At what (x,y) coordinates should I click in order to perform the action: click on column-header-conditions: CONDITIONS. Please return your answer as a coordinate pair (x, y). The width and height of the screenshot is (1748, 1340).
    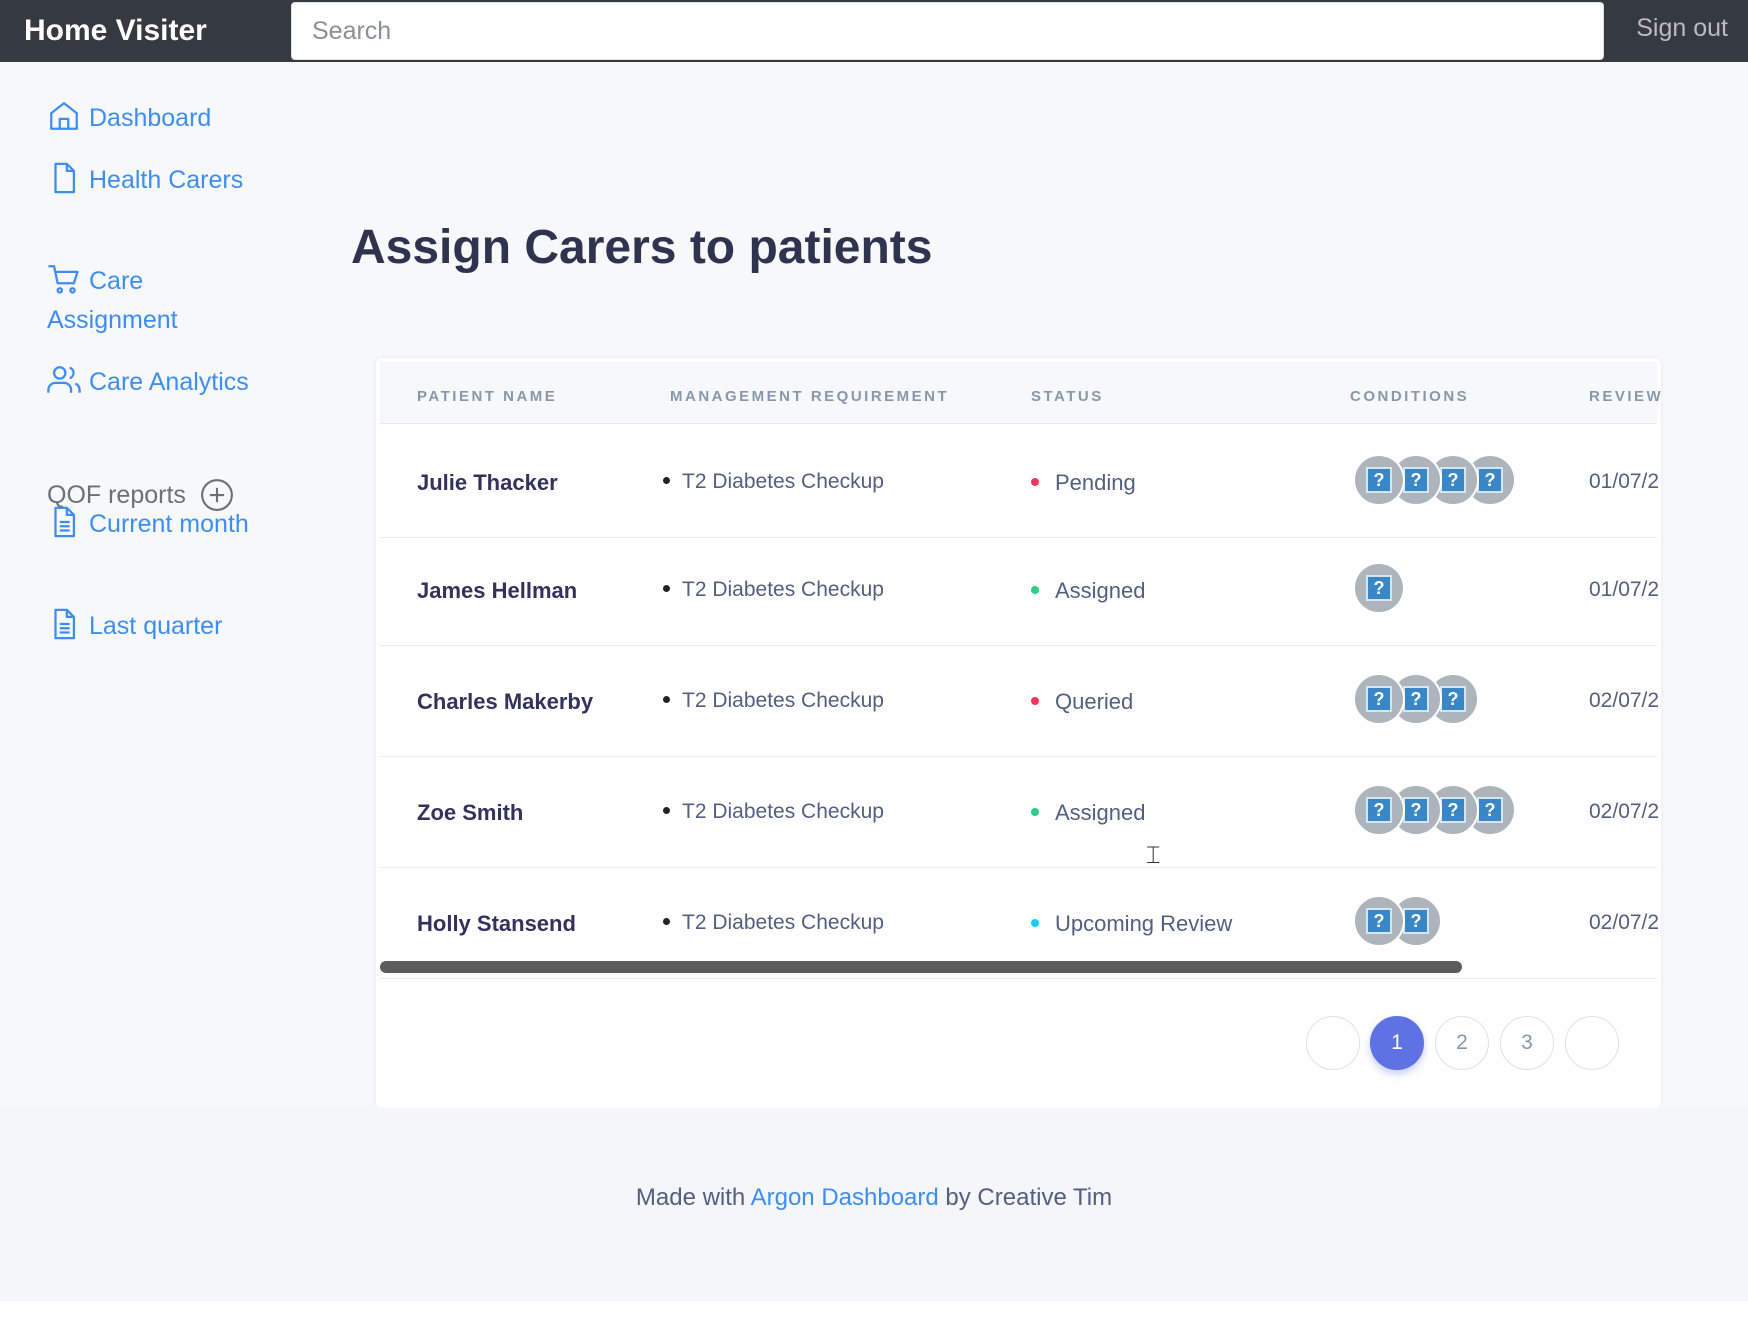
    Looking at the image, I should click on (1409, 396).